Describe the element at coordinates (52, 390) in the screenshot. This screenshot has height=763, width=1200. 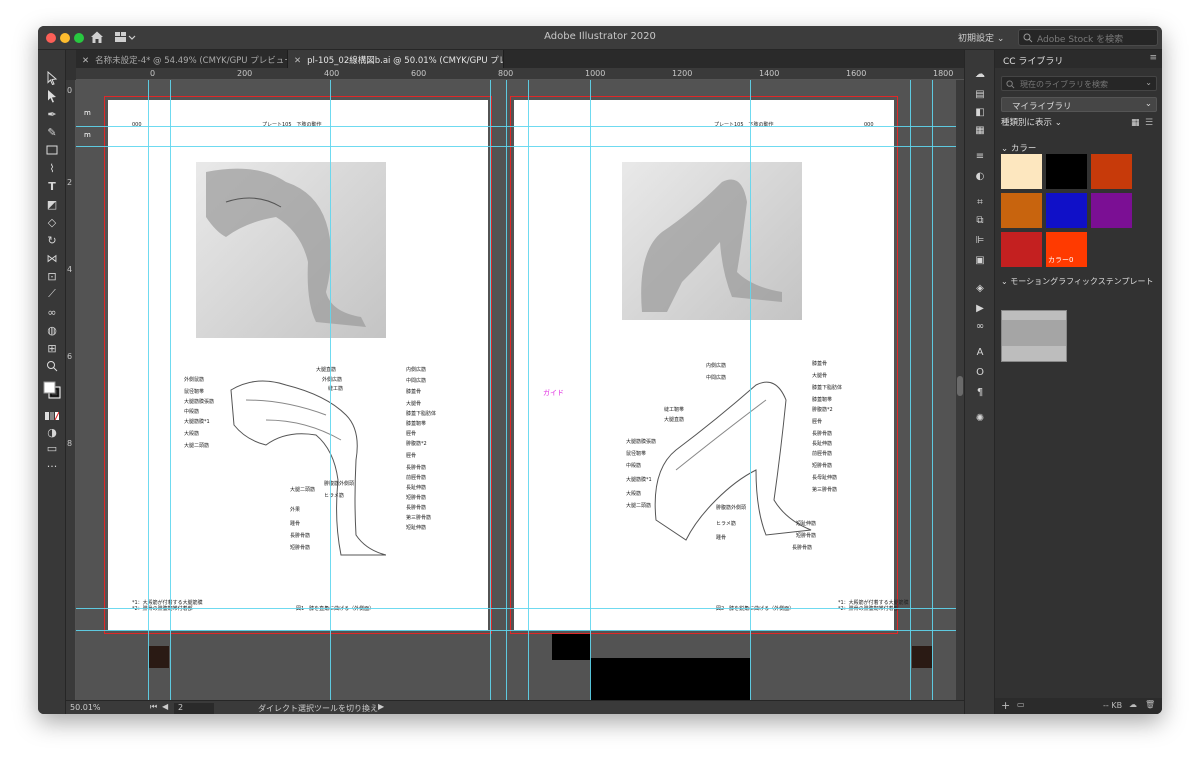
I see `fill-stroke-icon` at that location.